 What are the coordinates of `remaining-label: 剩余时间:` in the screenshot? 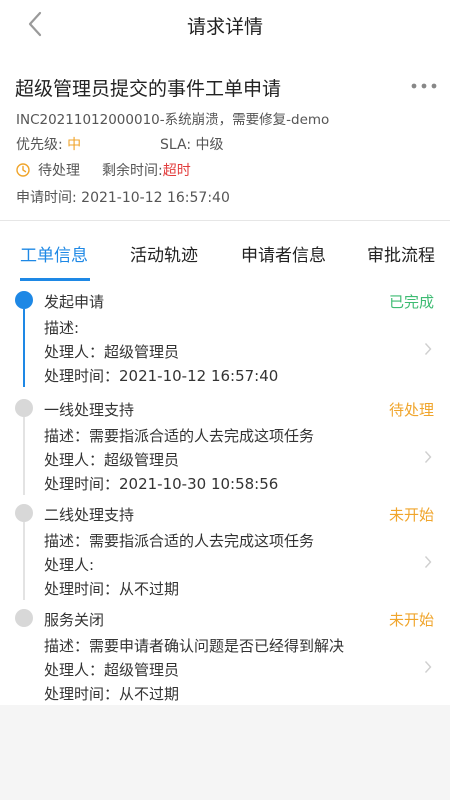 It's located at (132, 171).